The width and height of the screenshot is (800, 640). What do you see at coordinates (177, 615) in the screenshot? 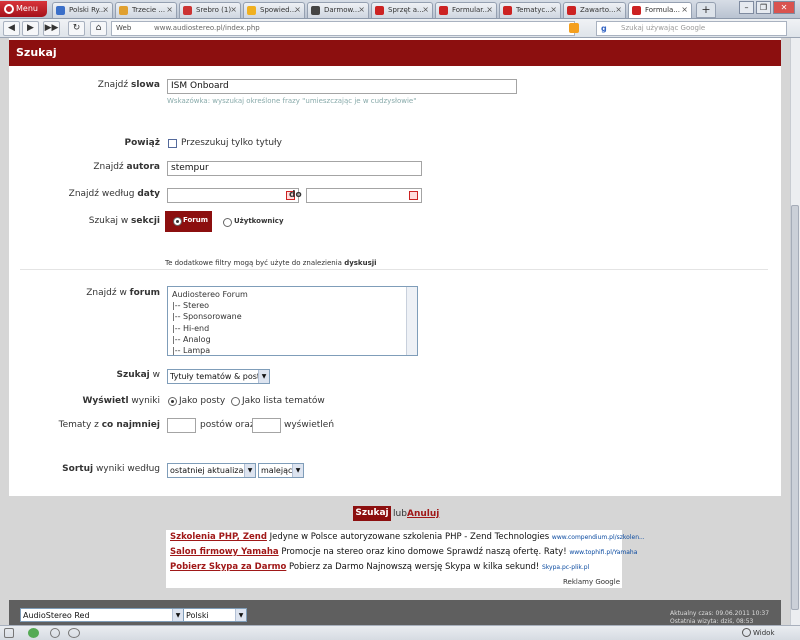
I see `chevron-down-icon: ▼` at bounding box center [177, 615].